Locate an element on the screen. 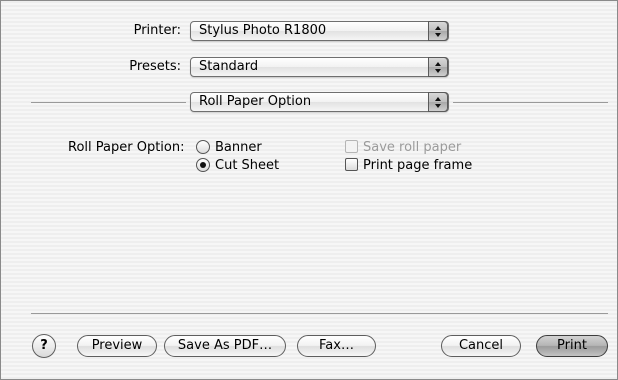 The width and height of the screenshot is (618, 380). printer-popup: Stylus Photo R1800 is located at coordinates (319, 31).